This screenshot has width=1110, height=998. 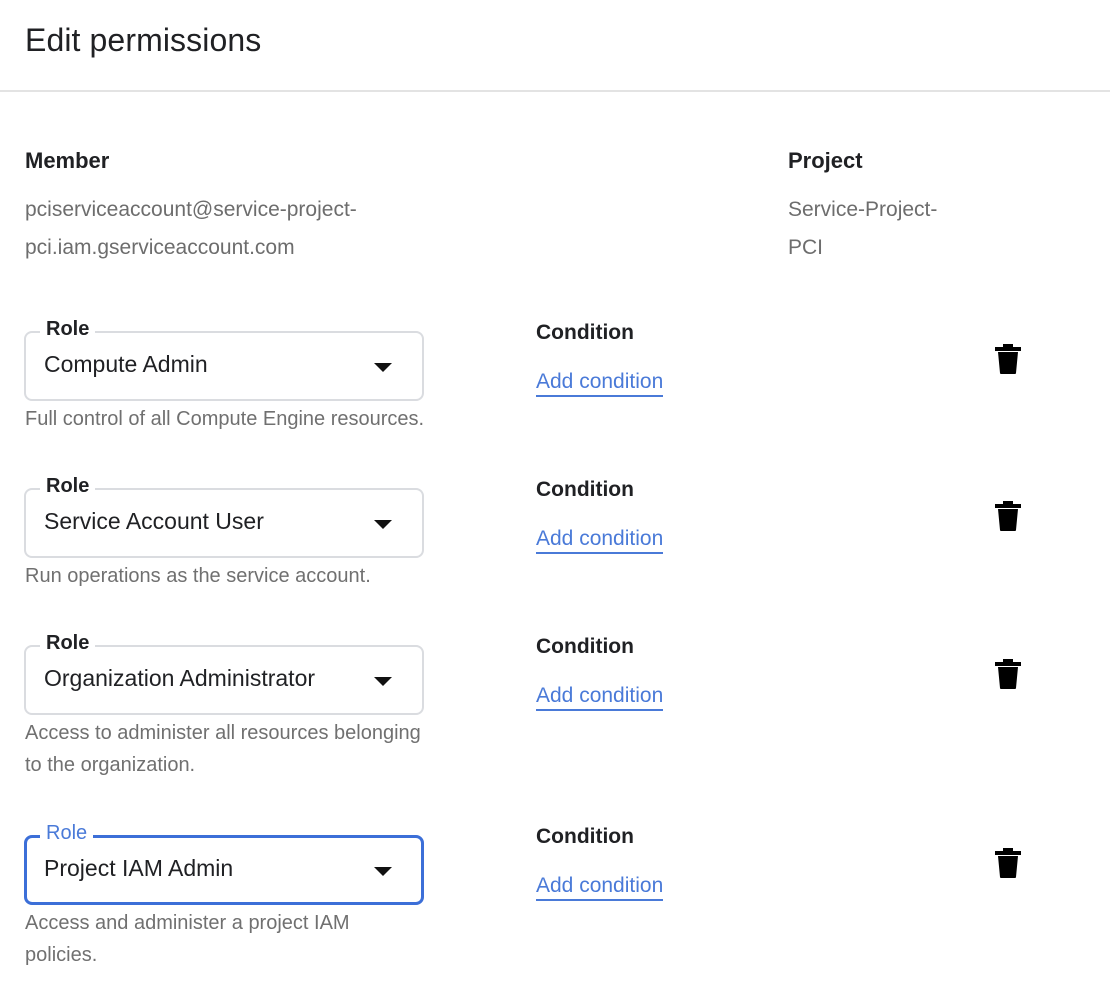 What do you see at coordinates (187, 923) in the screenshot?
I see `role-description-line1: Access and administer a project IAM` at bounding box center [187, 923].